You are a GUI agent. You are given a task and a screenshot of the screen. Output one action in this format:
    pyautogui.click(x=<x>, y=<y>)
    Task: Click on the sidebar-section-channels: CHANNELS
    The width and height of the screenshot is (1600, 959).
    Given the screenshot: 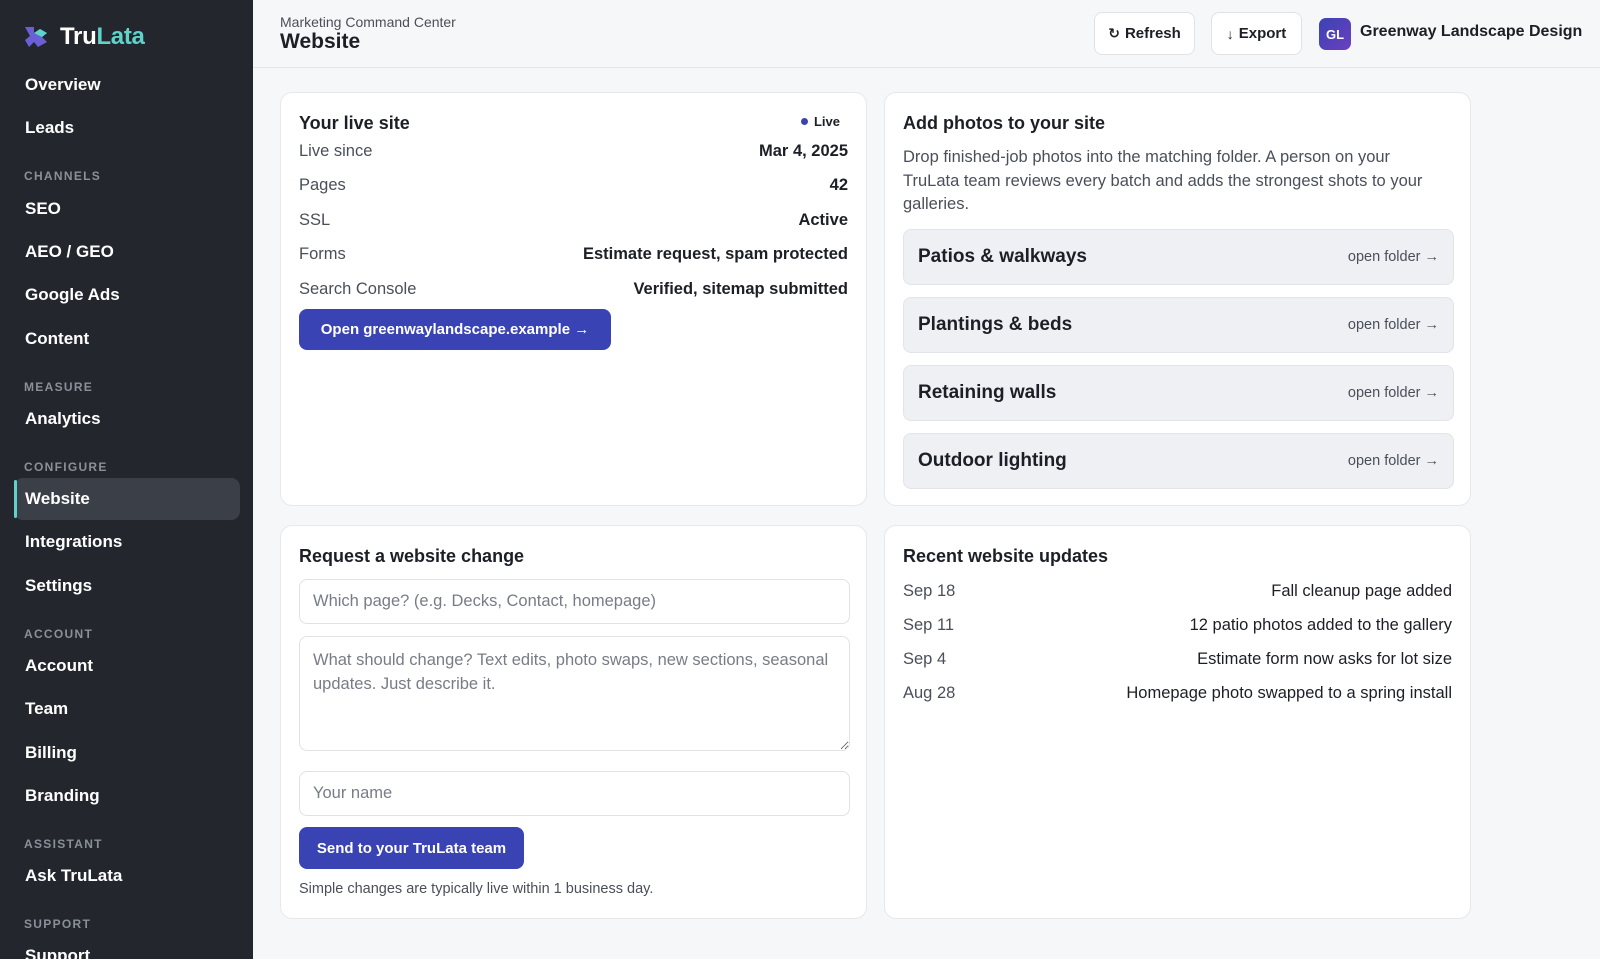 What is the action you would take?
    pyautogui.click(x=63, y=176)
    